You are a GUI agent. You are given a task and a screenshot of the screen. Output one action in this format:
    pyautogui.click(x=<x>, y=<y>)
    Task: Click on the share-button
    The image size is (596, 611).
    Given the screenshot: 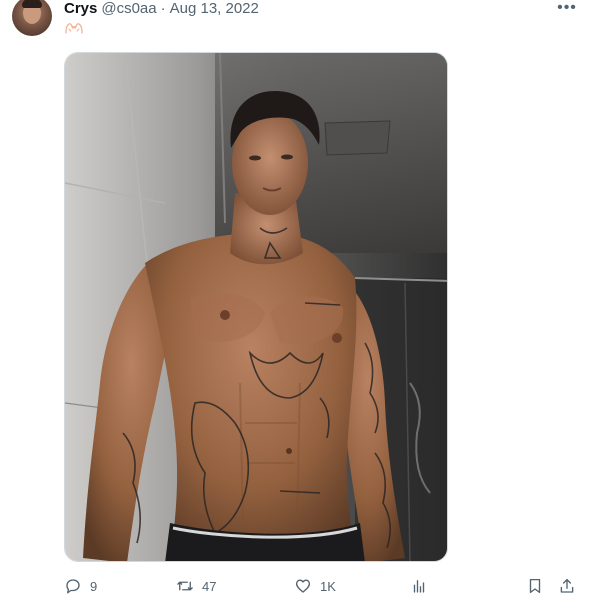 What is the action you would take?
    pyautogui.click(x=567, y=586)
    